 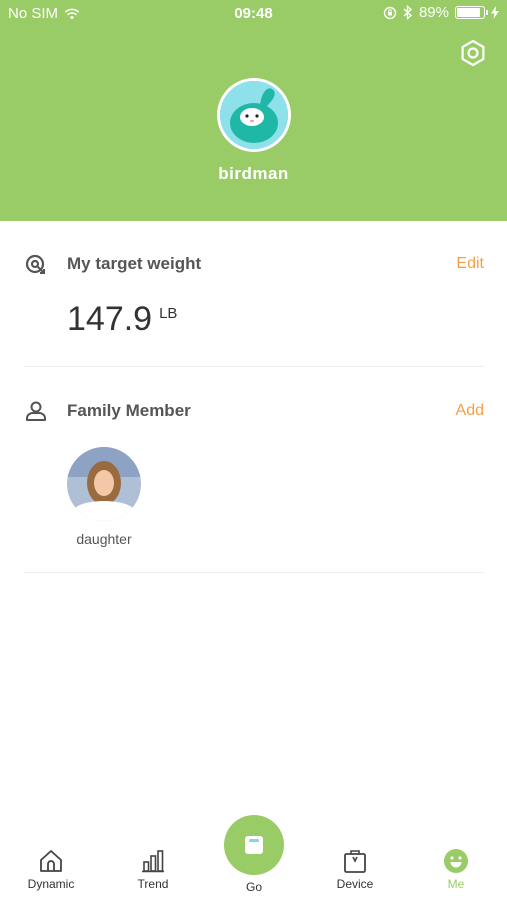 What do you see at coordinates (153, 861) in the screenshot?
I see `bar-chart-icon` at bounding box center [153, 861].